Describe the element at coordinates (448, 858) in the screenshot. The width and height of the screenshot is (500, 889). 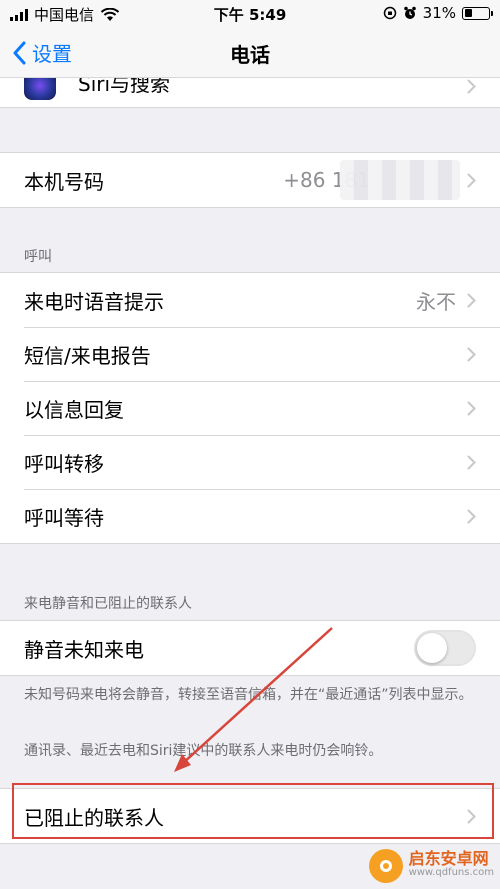
I see `watermark-title: 启东安卓网` at that location.